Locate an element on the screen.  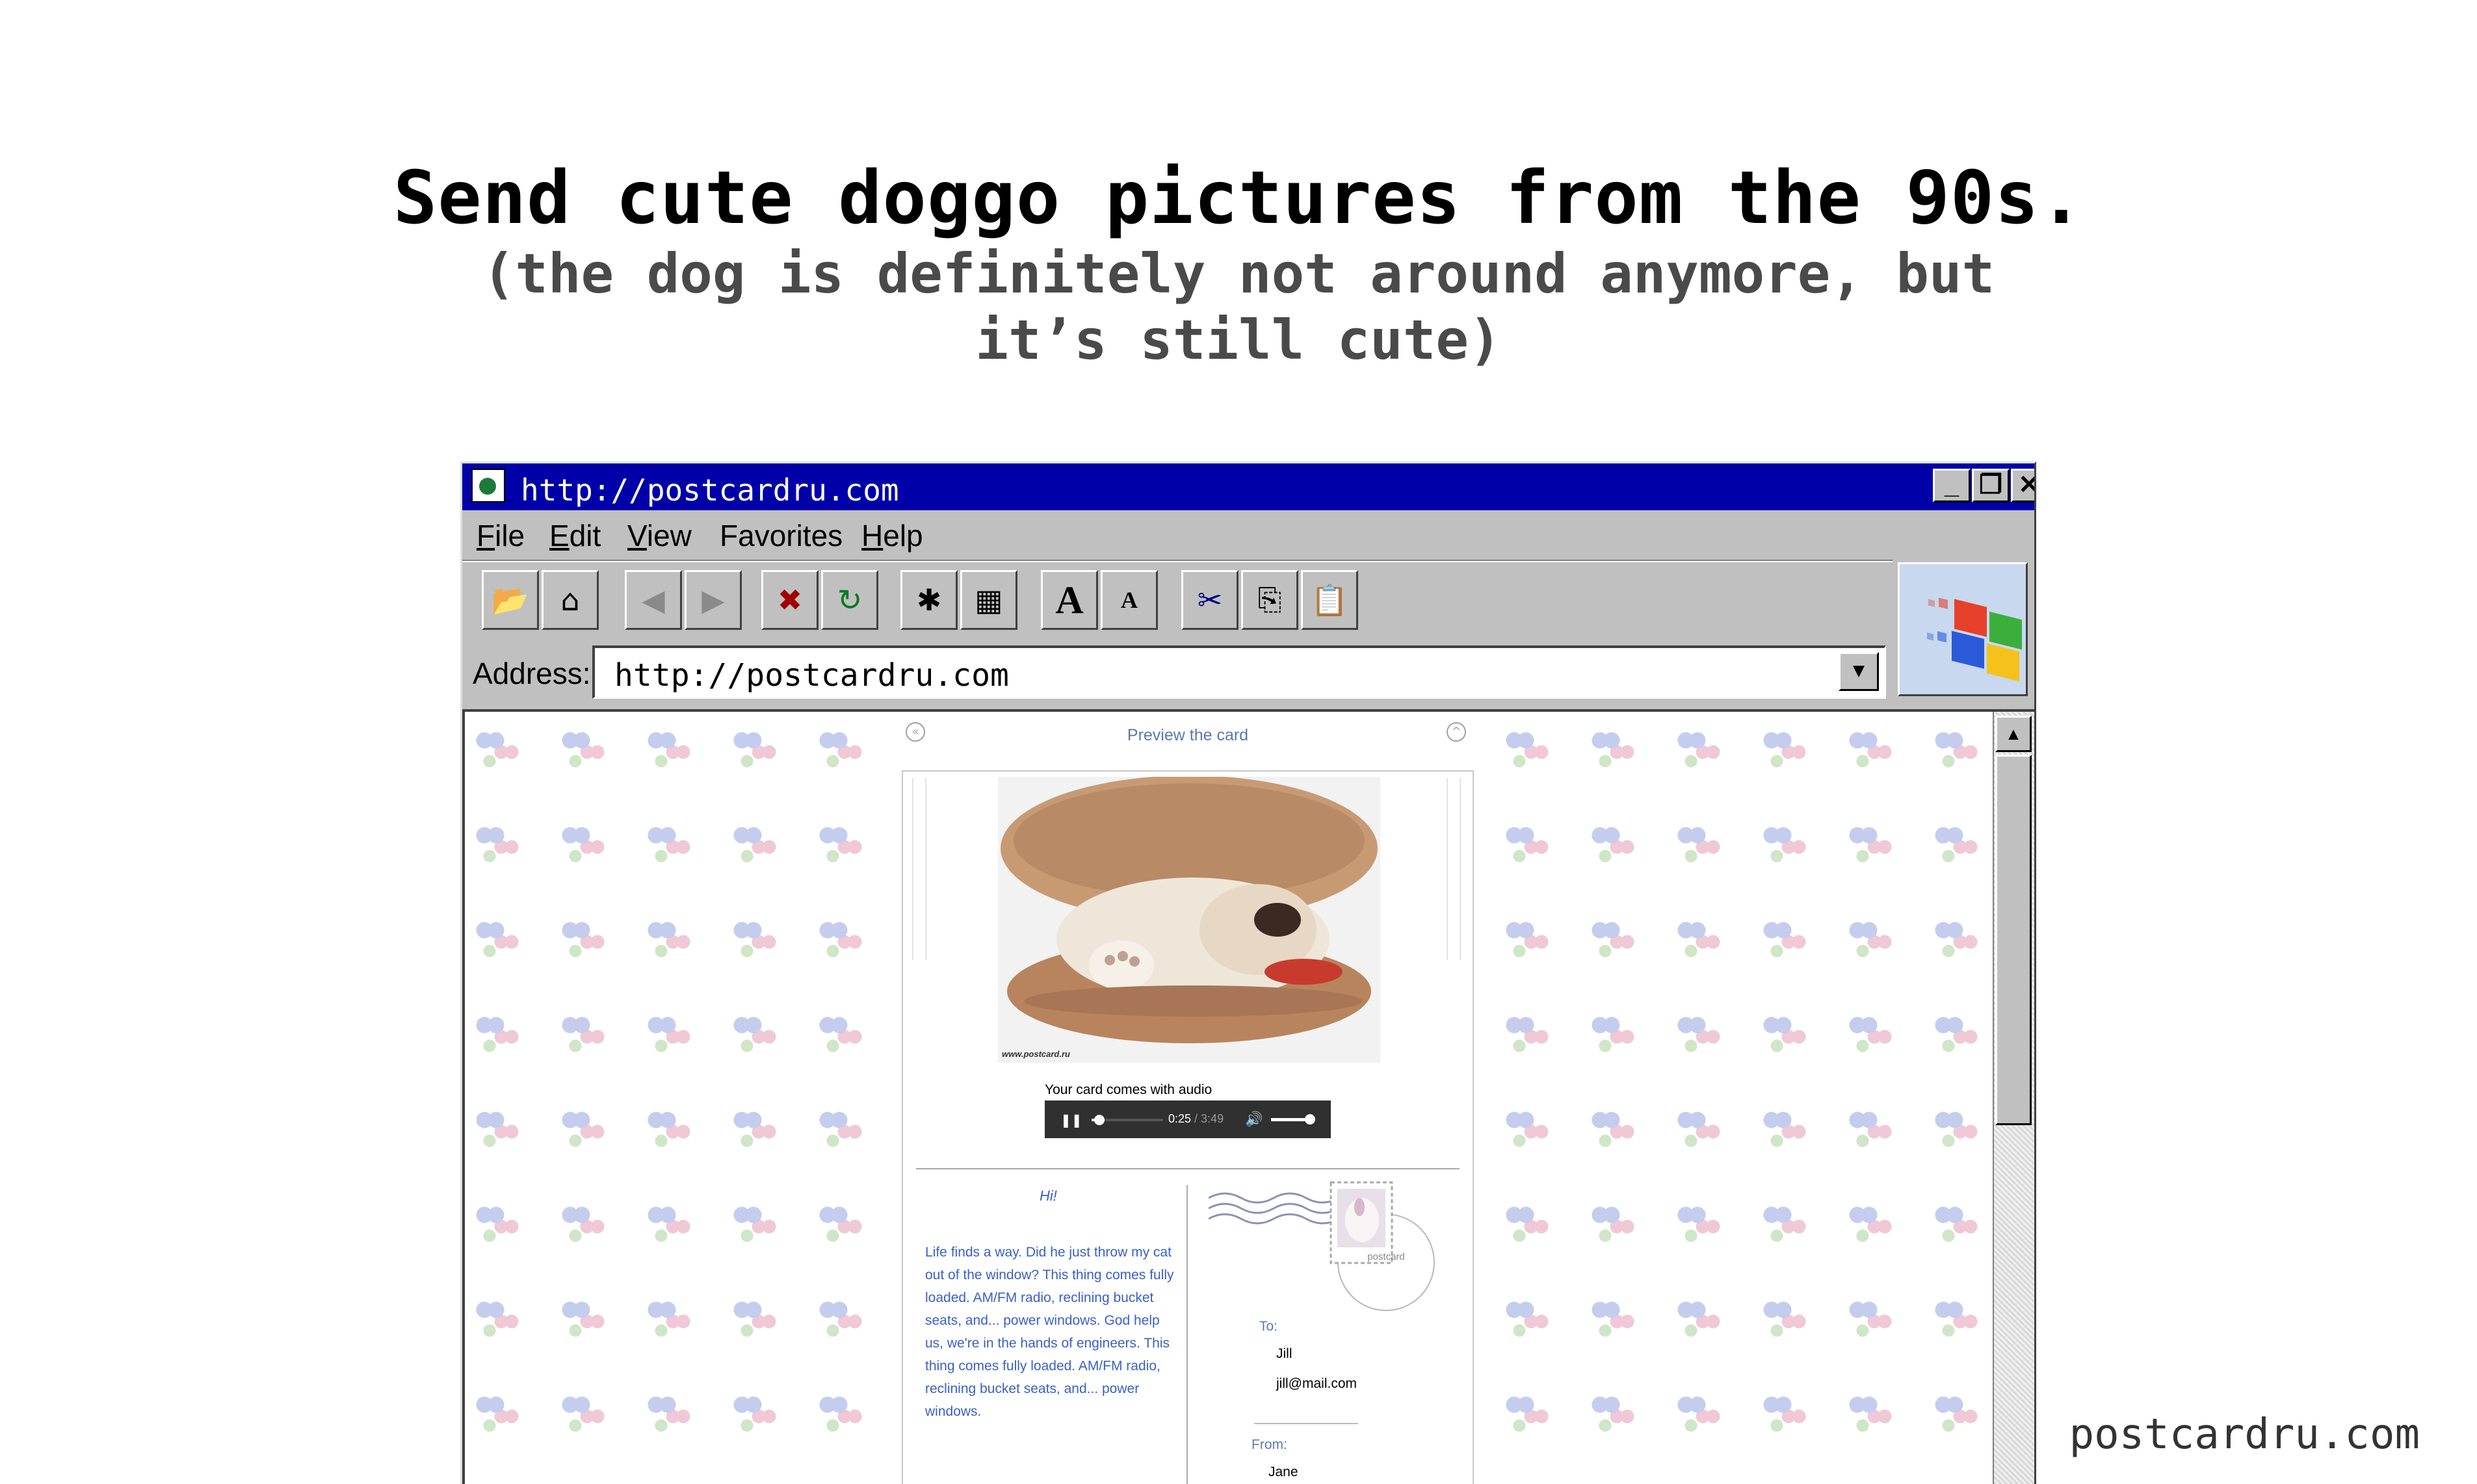
menu-bar: File Edit View Favorites Help is located at coordinates (1248, 534).